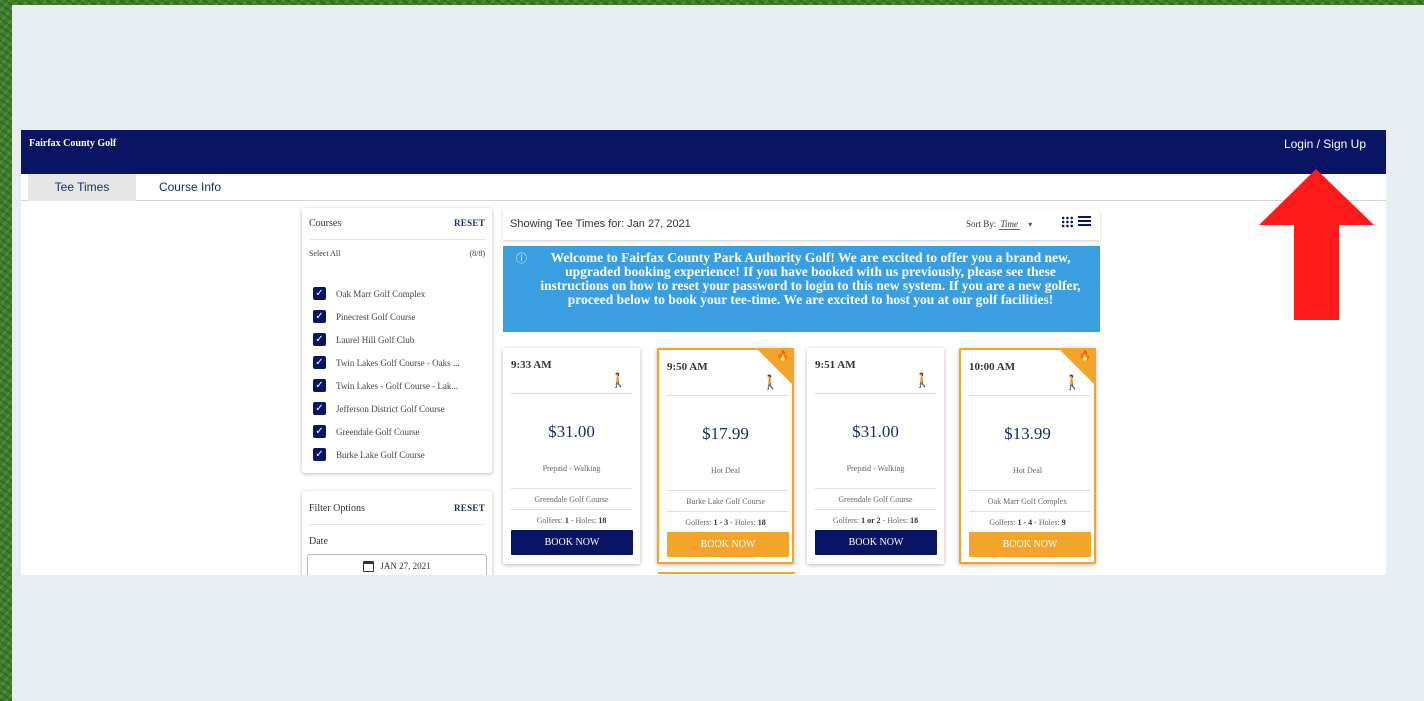  Describe the element at coordinates (1316, 244) in the screenshot. I see `red-arrow-annotation` at that location.